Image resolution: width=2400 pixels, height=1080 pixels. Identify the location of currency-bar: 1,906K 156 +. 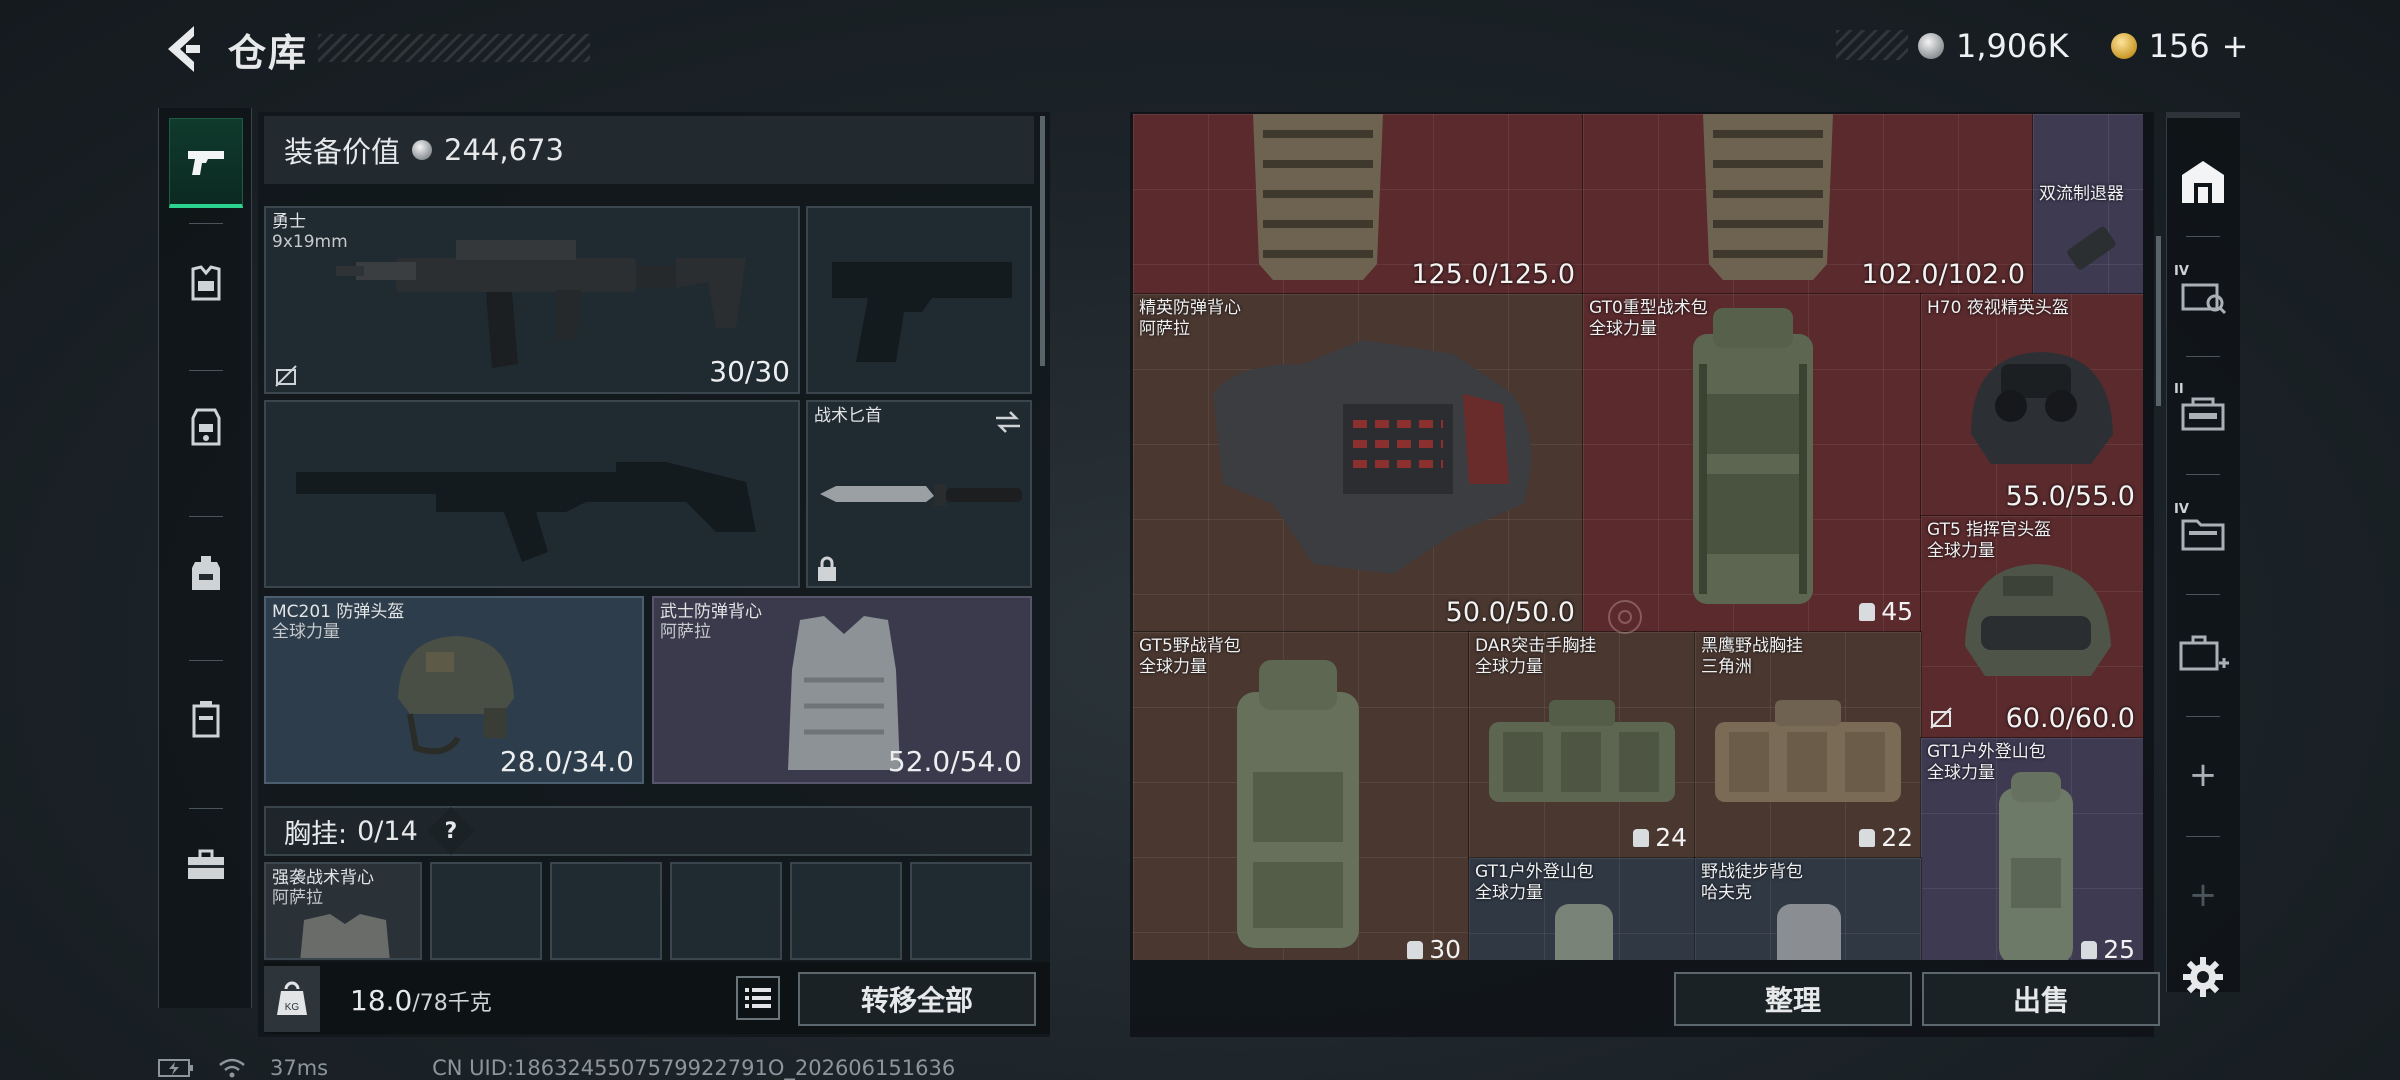
(2045, 46).